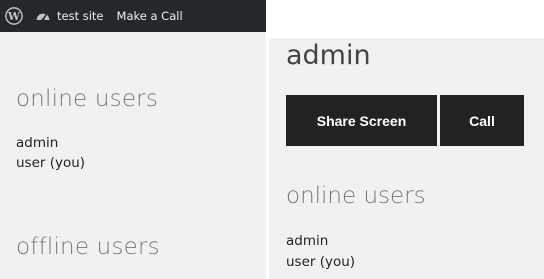  I want to click on make-a-call-link: Make a Call, so click(150, 16).